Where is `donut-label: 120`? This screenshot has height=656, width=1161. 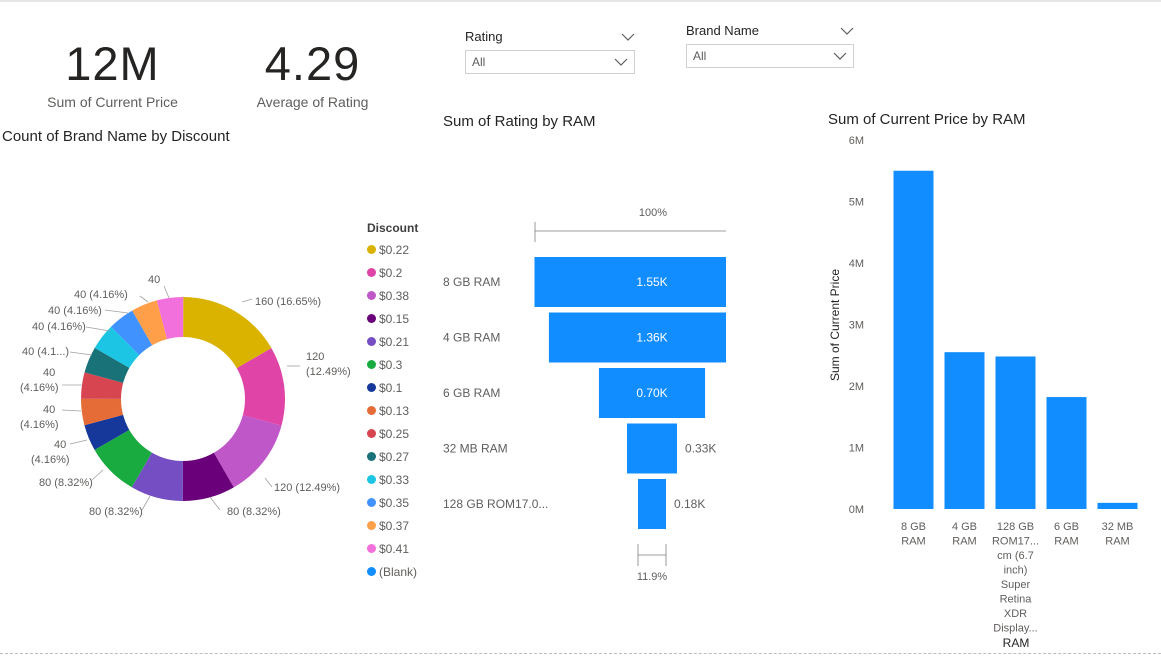
donut-label: 120 is located at coordinates (315, 357).